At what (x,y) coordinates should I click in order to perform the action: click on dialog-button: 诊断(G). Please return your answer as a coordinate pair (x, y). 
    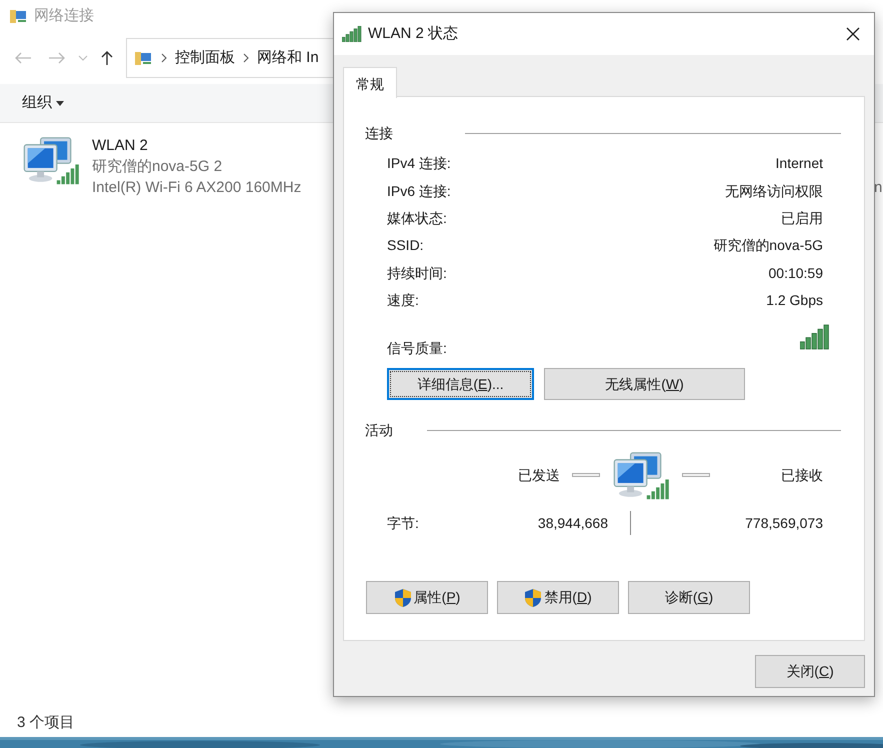
    Looking at the image, I should click on (689, 597).